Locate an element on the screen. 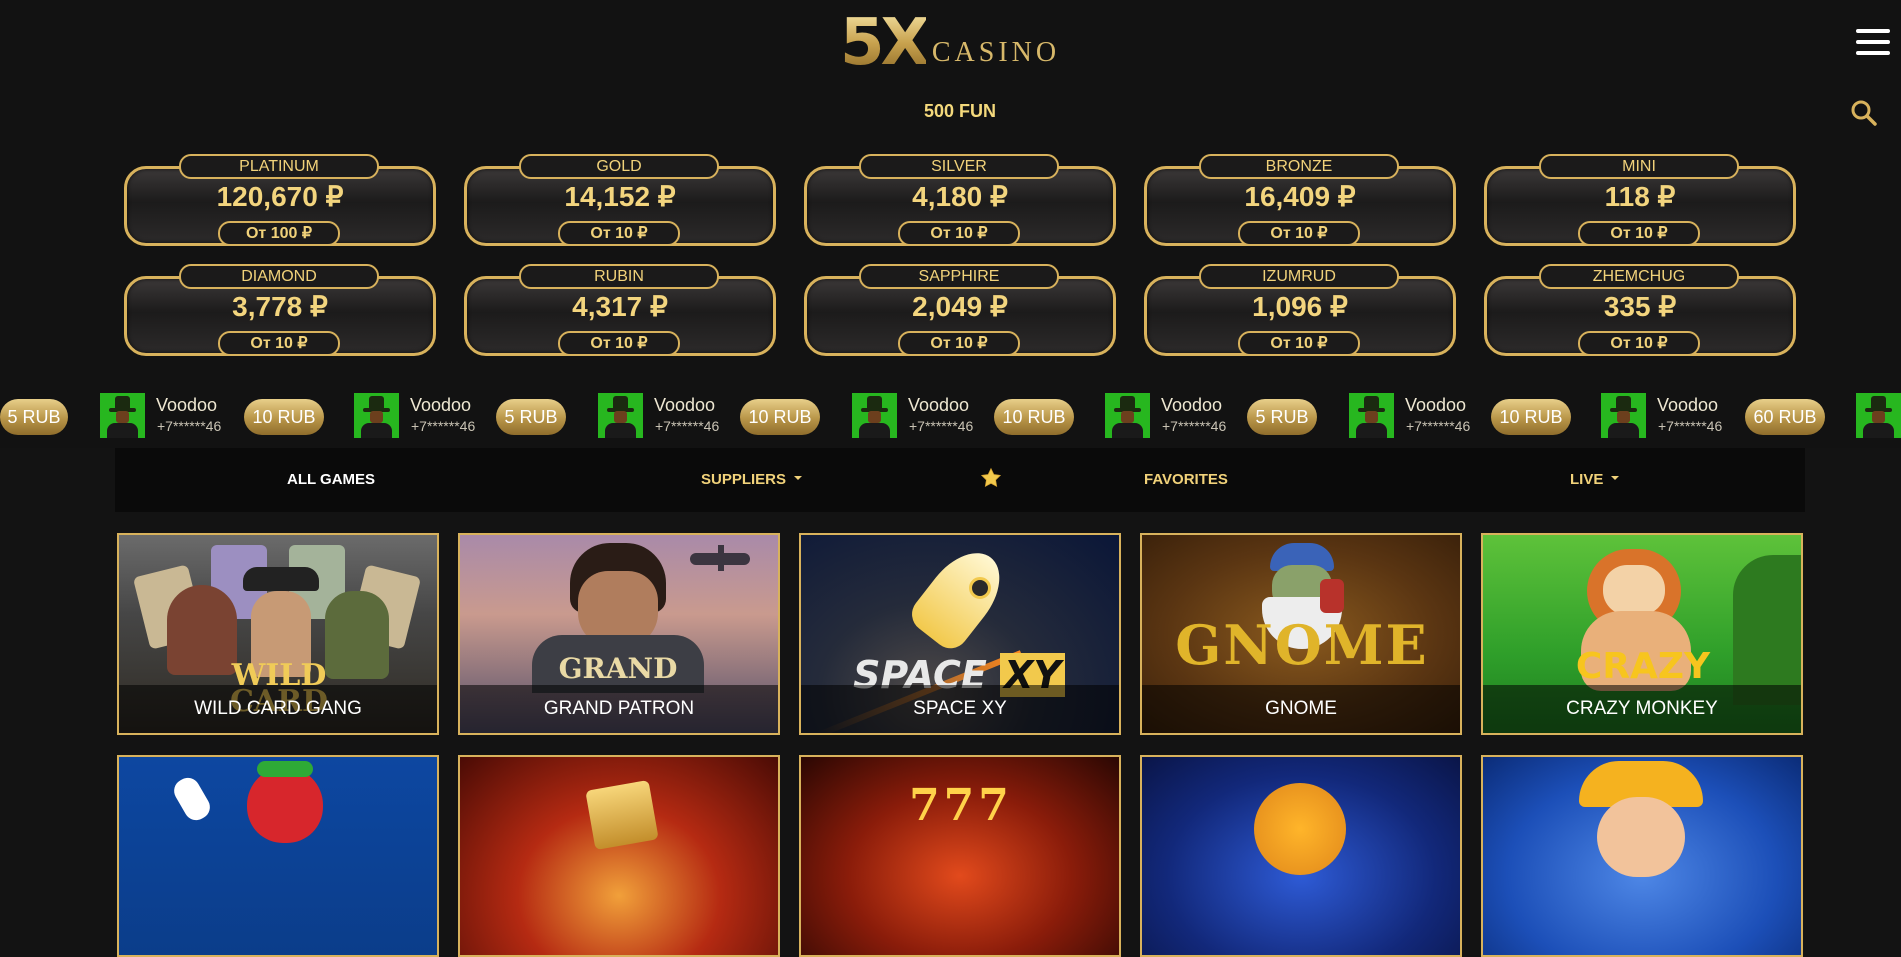 This screenshot has width=1901, height=957. game-card: GRAND GRAND PATRON is located at coordinates (619, 634).